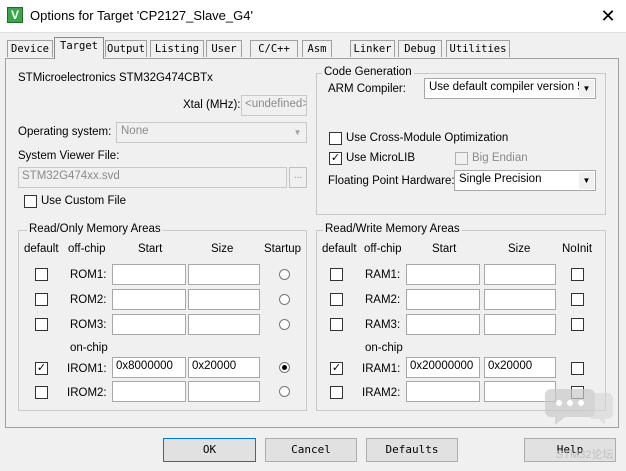 Image resolution: width=626 pixels, height=471 pixels. I want to click on rom-header-default: default, so click(41, 249).